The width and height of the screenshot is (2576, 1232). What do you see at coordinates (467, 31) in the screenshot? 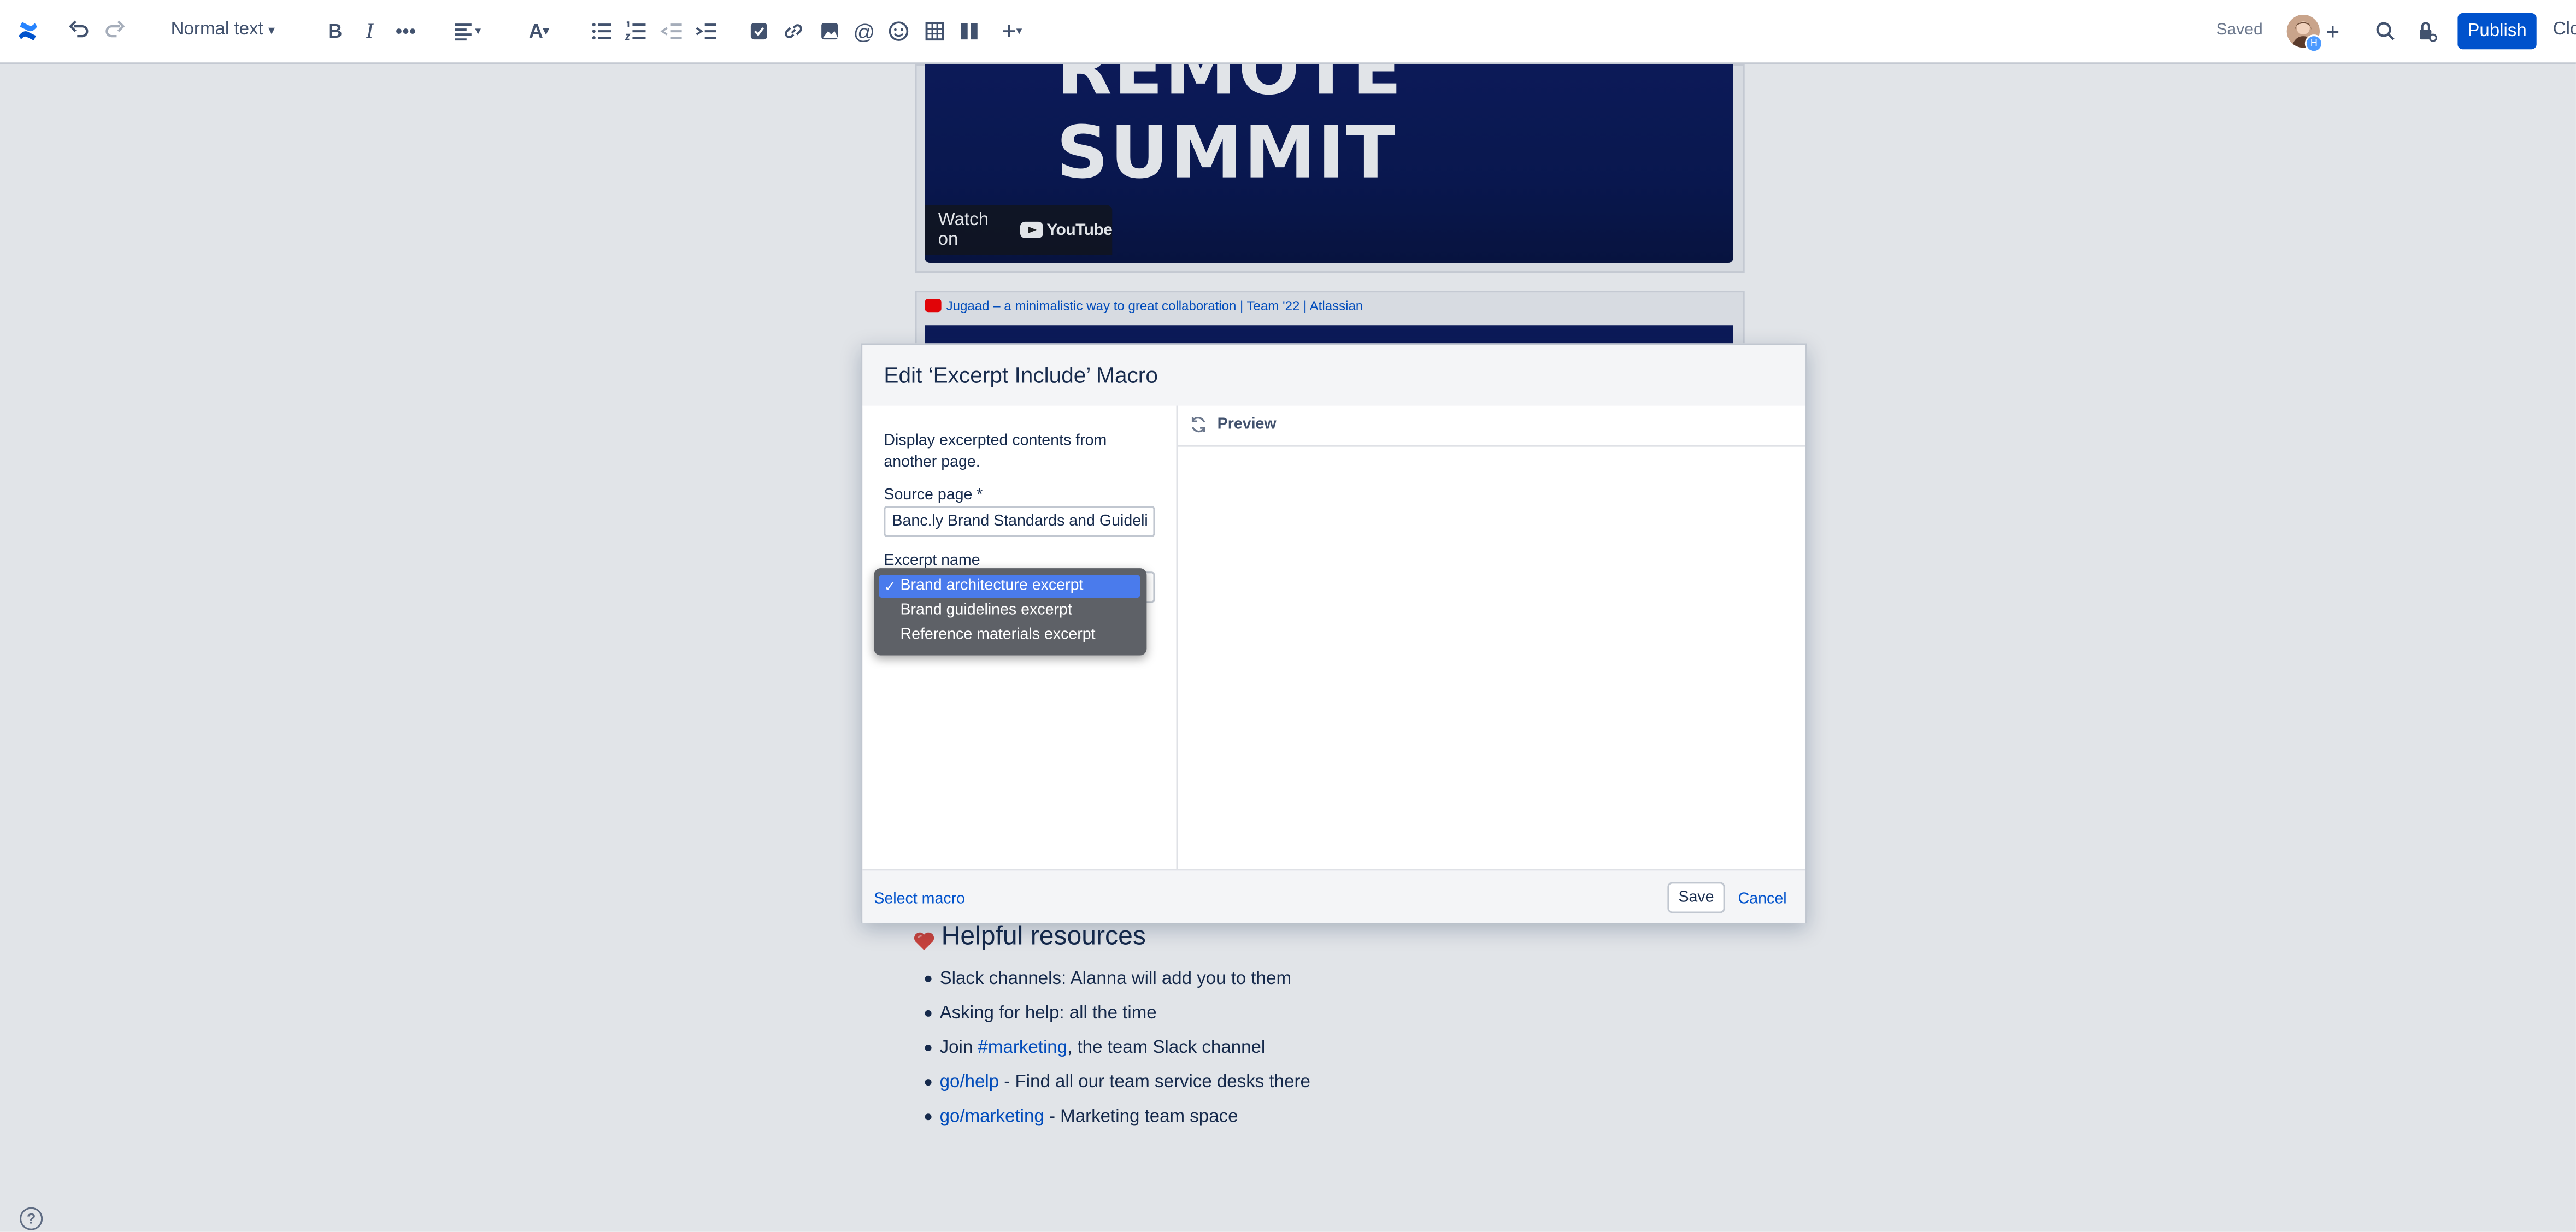
I see `alignment-icon: ▾` at bounding box center [467, 31].